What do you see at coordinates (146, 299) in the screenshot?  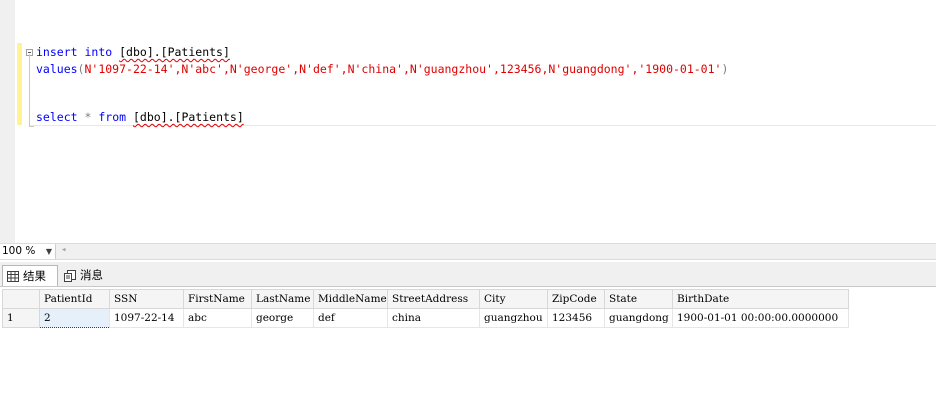 I see `column-header: SSN` at bounding box center [146, 299].